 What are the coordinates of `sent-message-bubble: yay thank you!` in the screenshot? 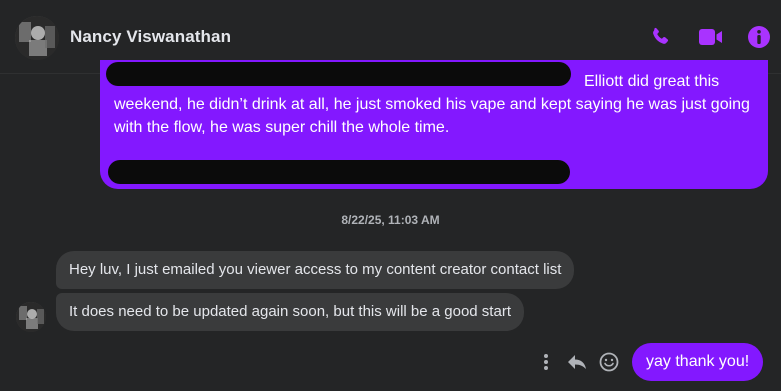 It's located at (698, 362).